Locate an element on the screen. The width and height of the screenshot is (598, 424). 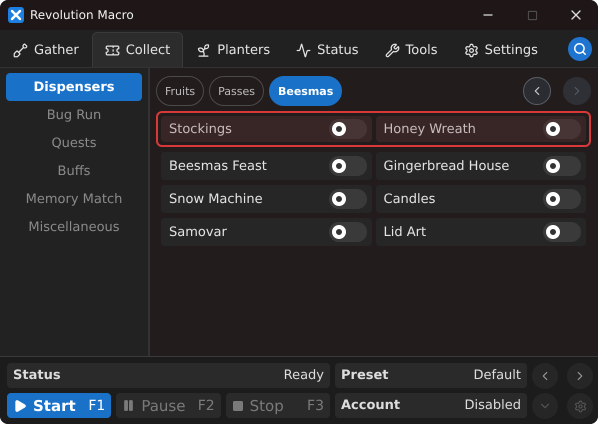
preset-value: Default is located at coordinates (497, 375).